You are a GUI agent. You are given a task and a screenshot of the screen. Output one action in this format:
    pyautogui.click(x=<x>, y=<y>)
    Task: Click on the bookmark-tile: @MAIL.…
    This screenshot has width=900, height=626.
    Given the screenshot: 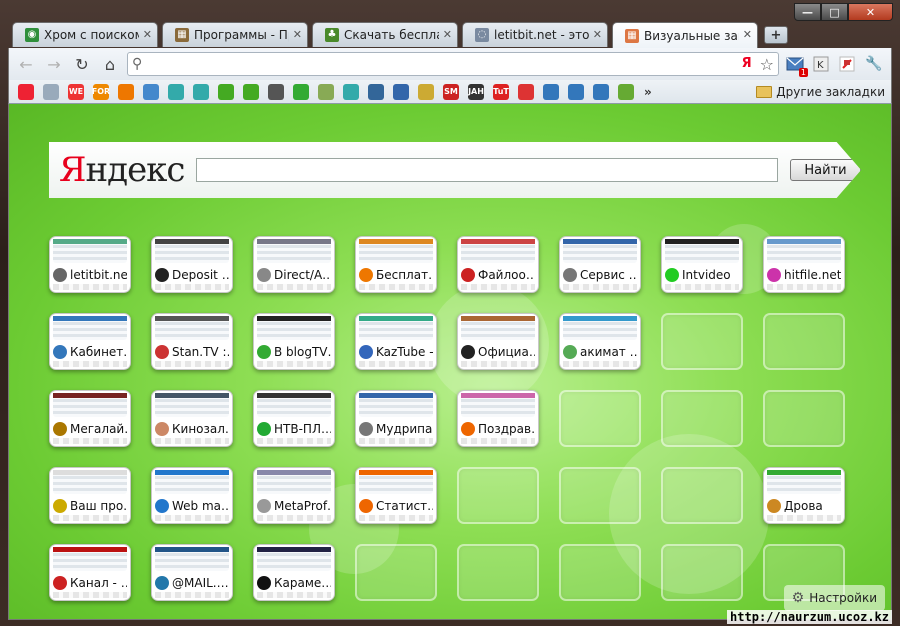 What is the action you would take?
    pyautogui.click(x=192, y=572)
    